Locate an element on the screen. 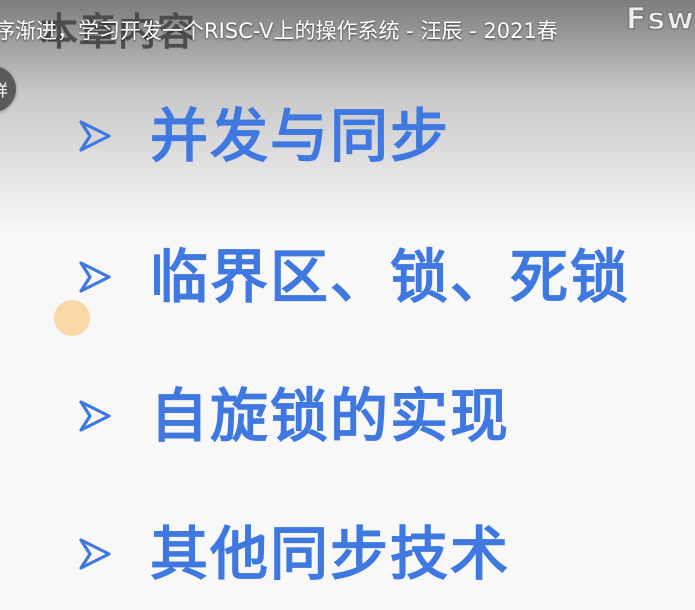 This screenshot has height=610, width=695. bullet-label: 自旋锁的实现 is located at coordinates (330, 416).